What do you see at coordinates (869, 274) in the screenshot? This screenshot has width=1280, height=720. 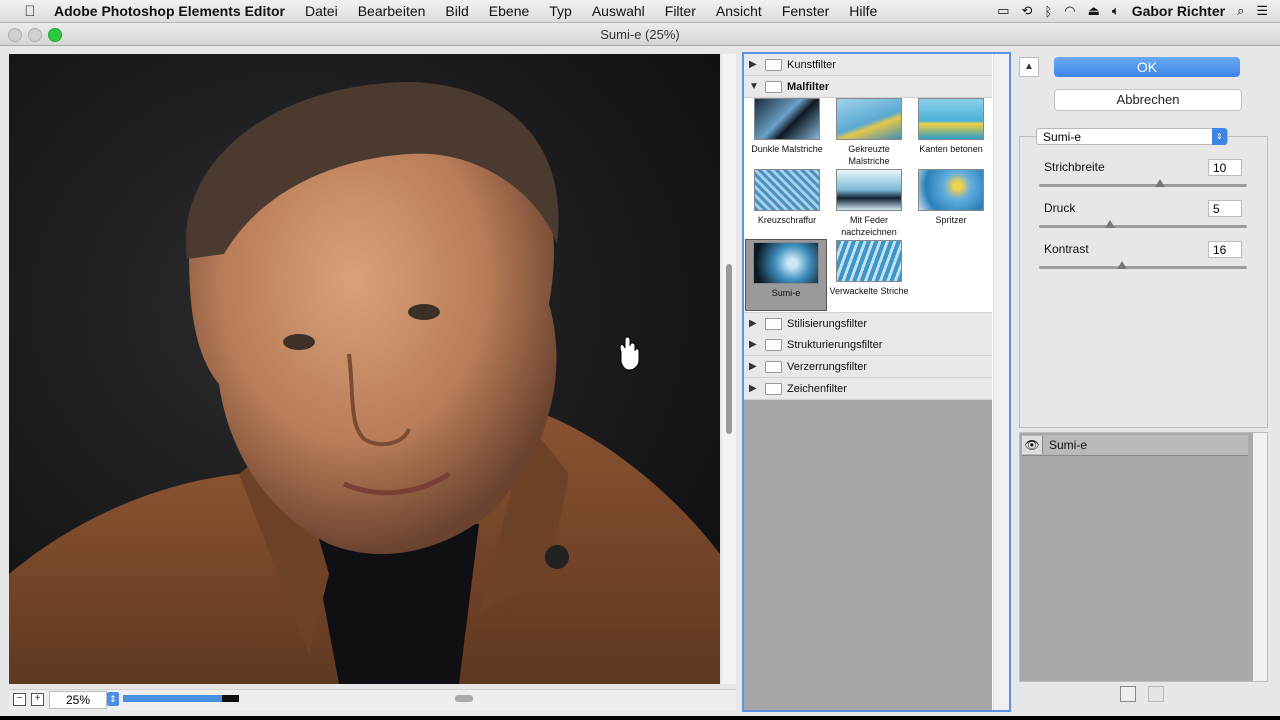 I see `filter-thumb-verwackelte-striche: Verwackelte Striche` at bounding box center [869, 274].